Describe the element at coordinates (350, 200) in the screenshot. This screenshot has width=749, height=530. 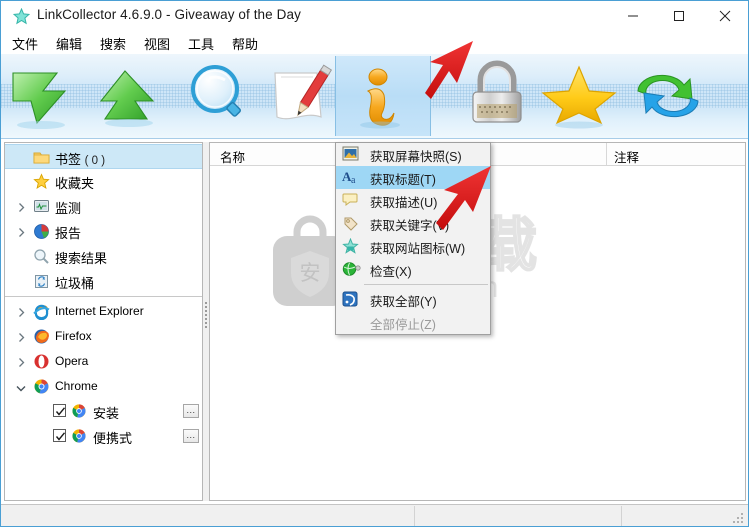
I see `speech-bubble-icon` at that location.